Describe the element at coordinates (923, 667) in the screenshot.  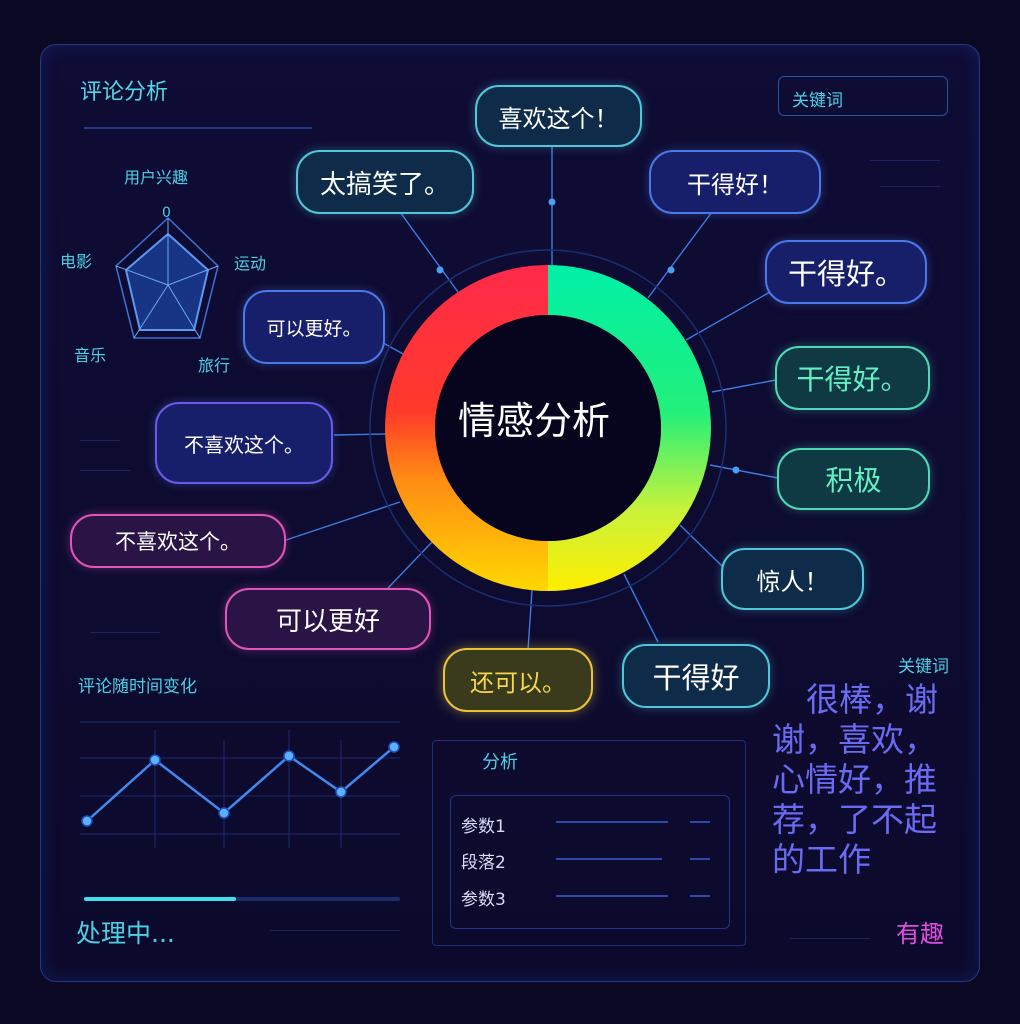
I see `keywords-title: 关键词` at that location.